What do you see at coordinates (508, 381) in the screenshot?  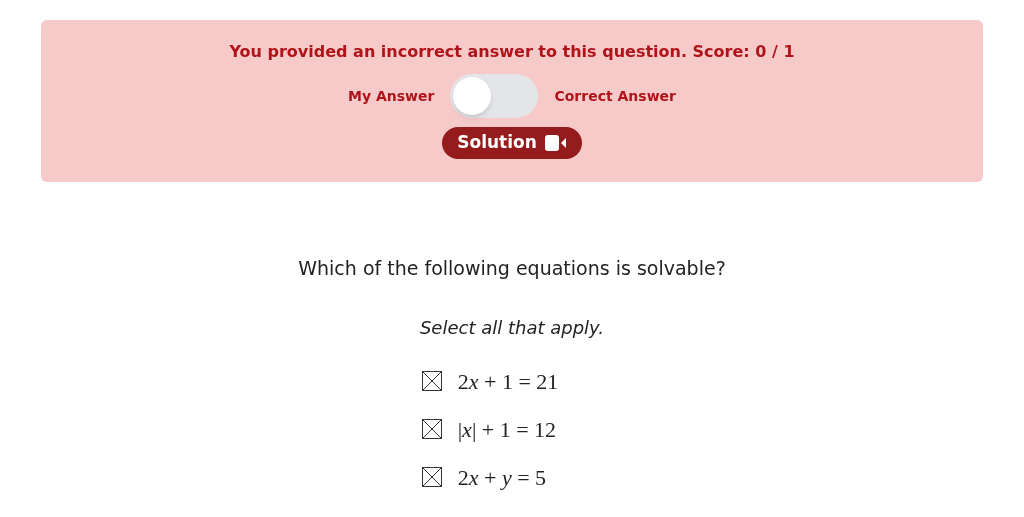 I see `equation-text: 2x + 1 = 21` at bounding box center [508, 381].